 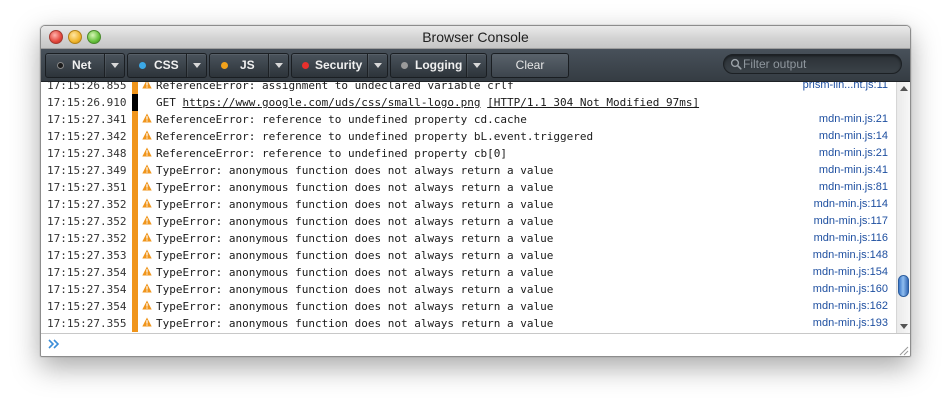 What do you see at coordinates (169, 102) in the screenshot?
I see `message-body: GET` at bounding box center [169, 102].